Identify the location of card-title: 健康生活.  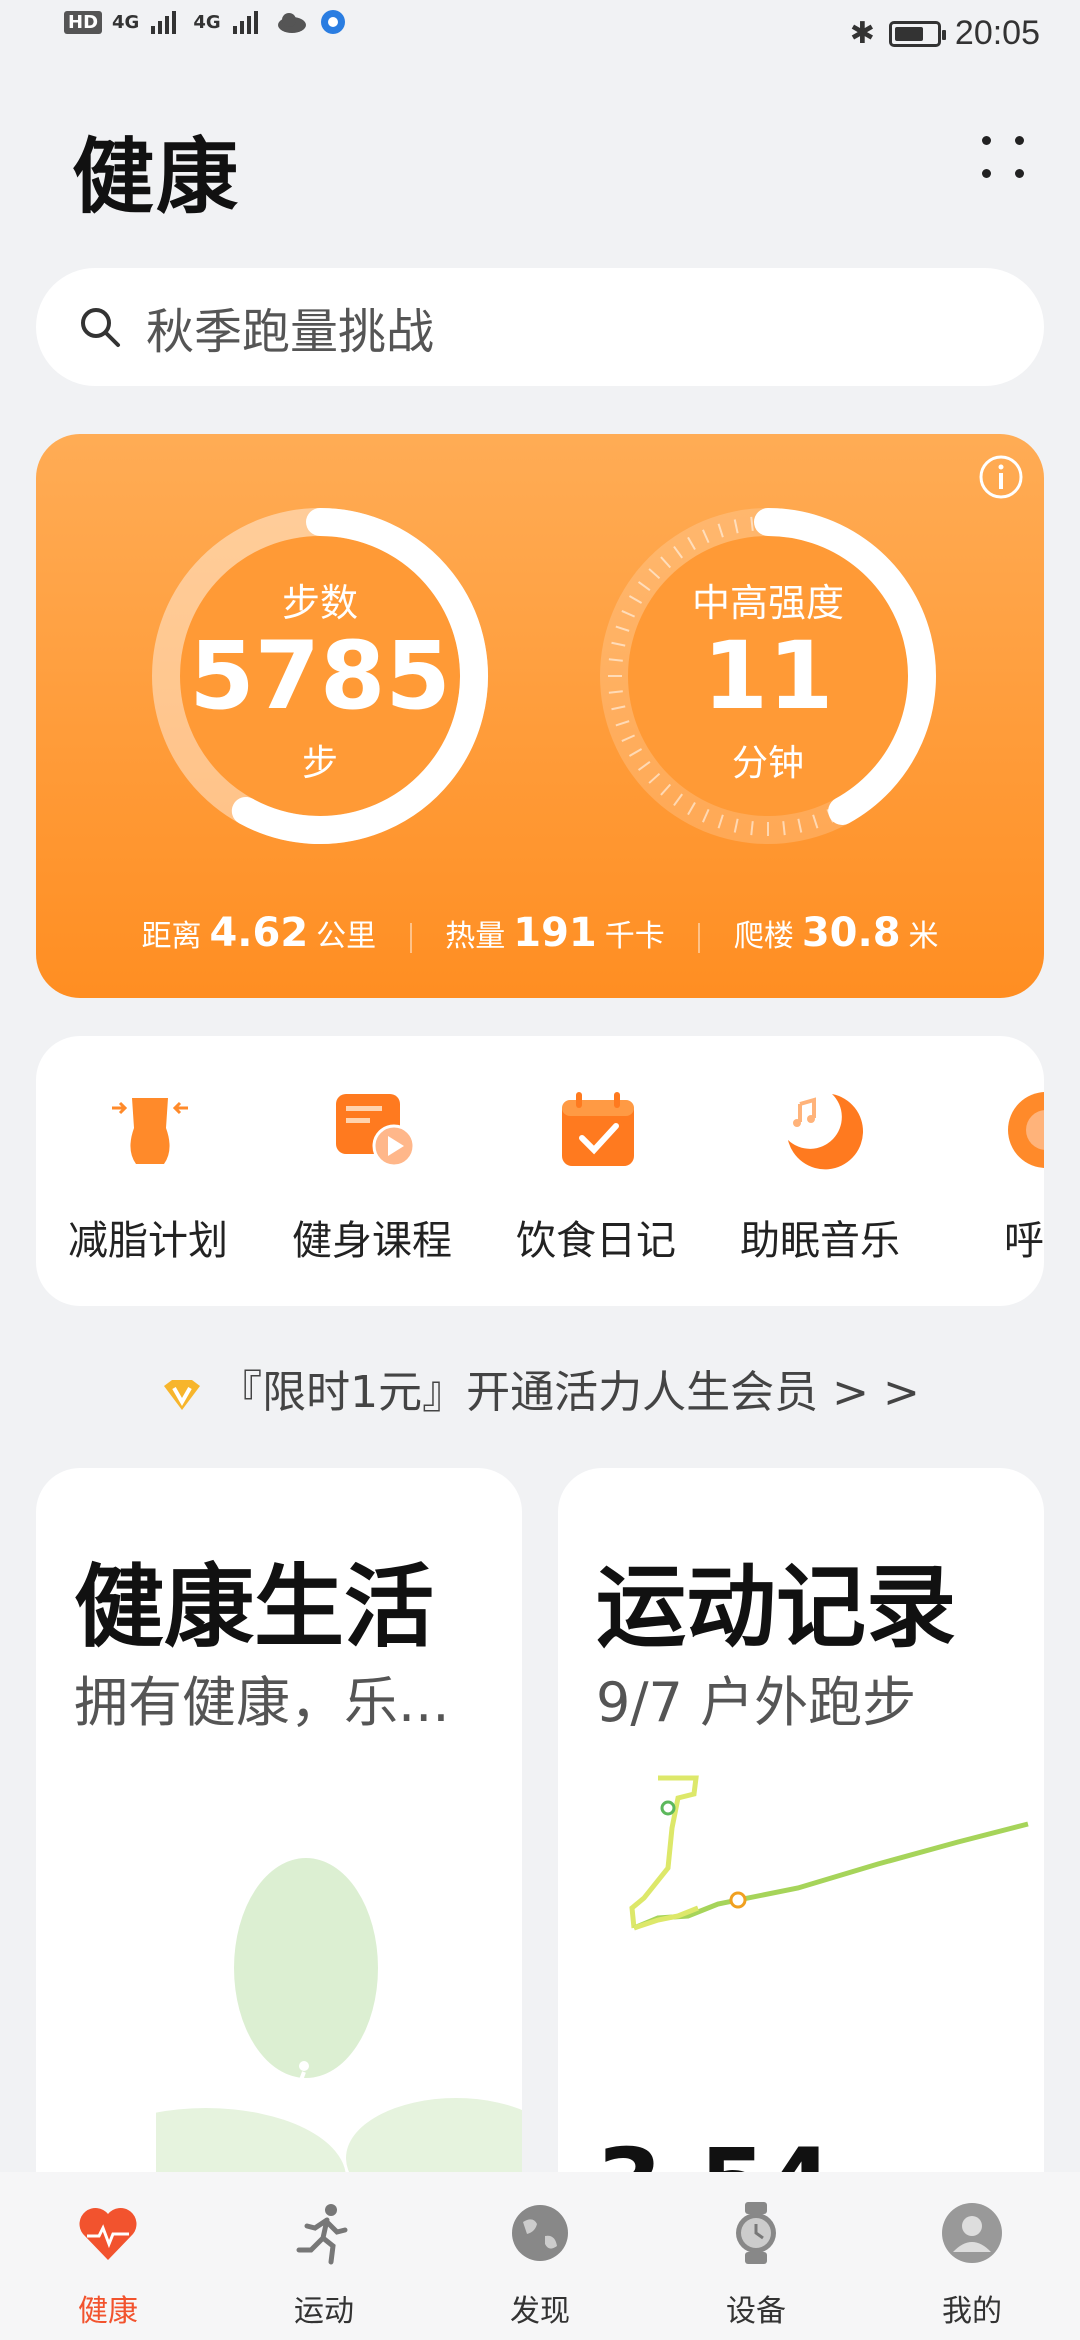
(254, 1607).